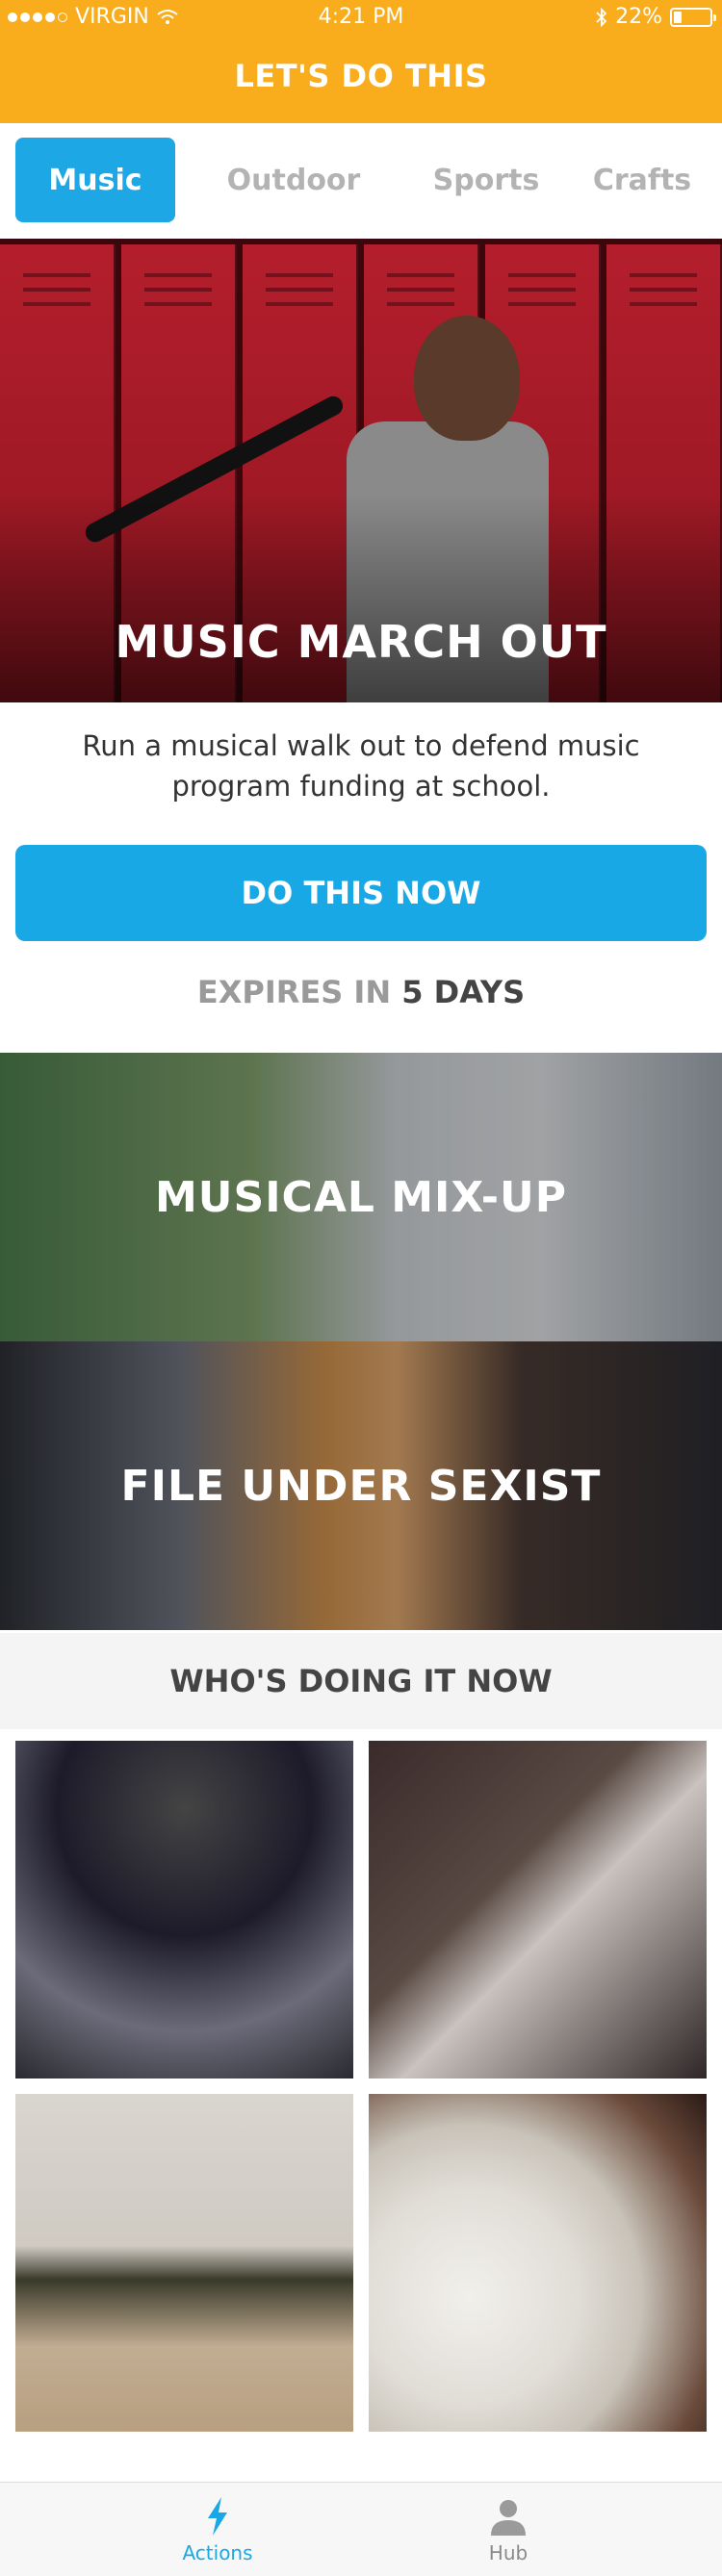 The width and height of the screenshot is (722, 2576). I want to click on status-bar: VIRGIN 4:21 PM 22%, so click(361, 18).